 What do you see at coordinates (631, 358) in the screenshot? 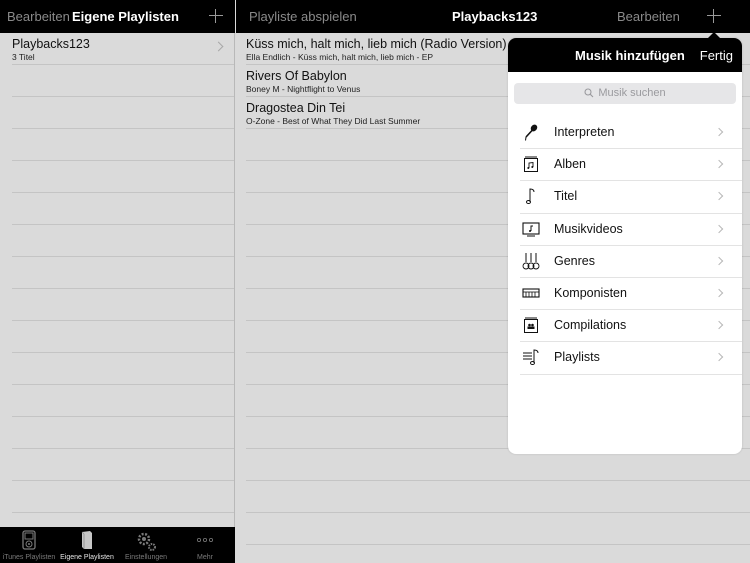
I see `category-playlists: Playlists` at bounding box center [631, 358].